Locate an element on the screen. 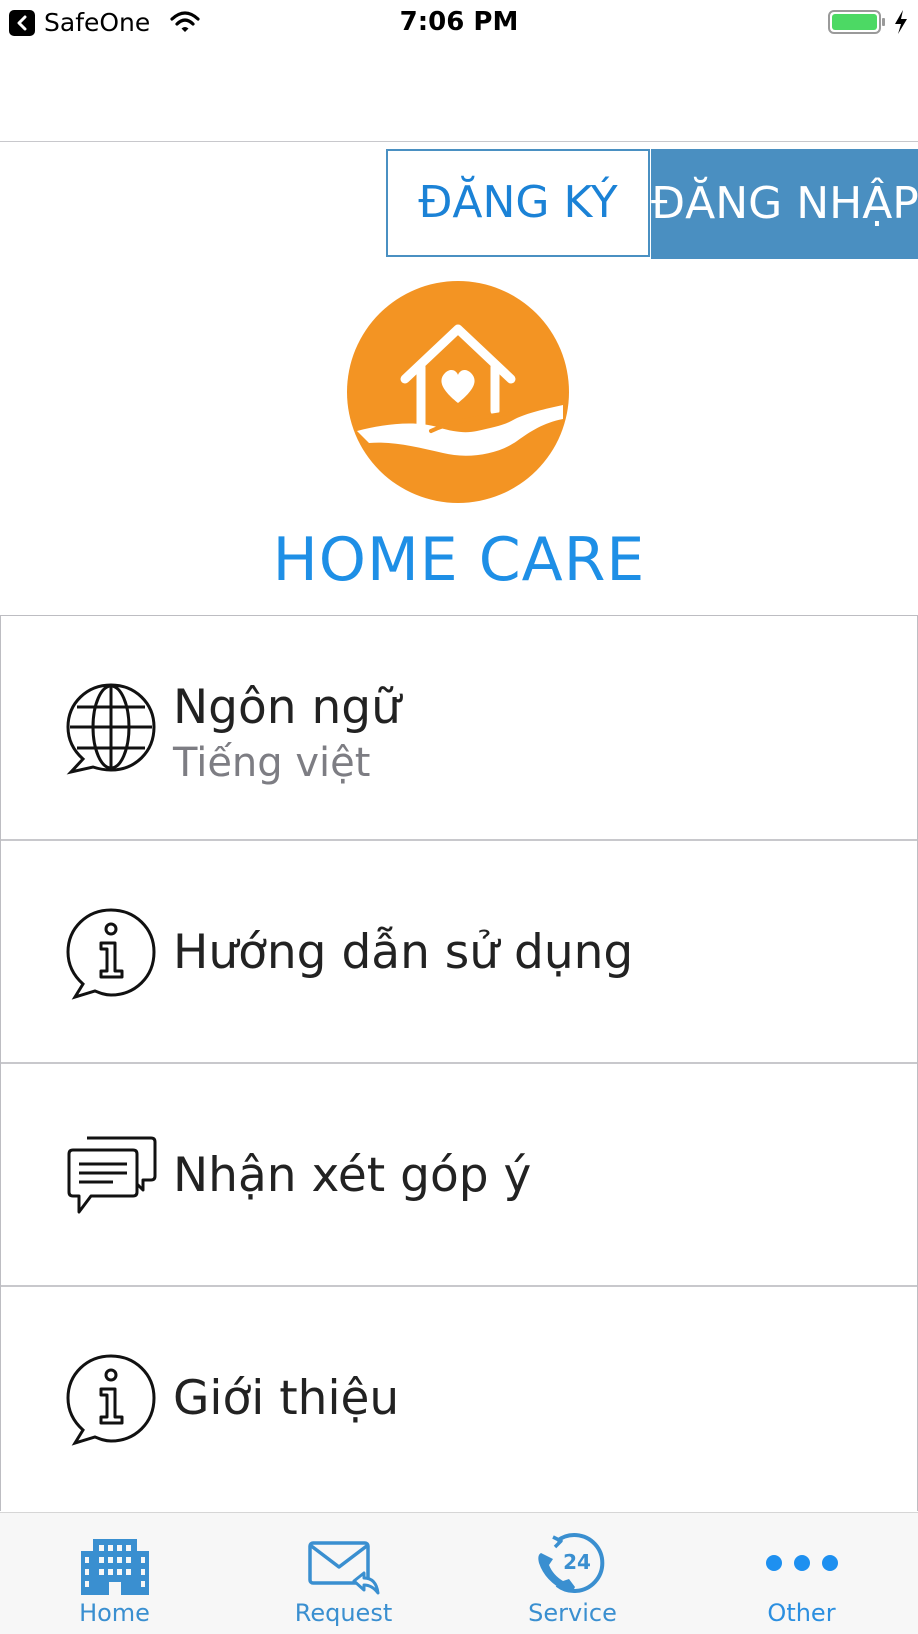 The image size is (918, 1634). tab-label: Other is located at coordinates (801, 1613).